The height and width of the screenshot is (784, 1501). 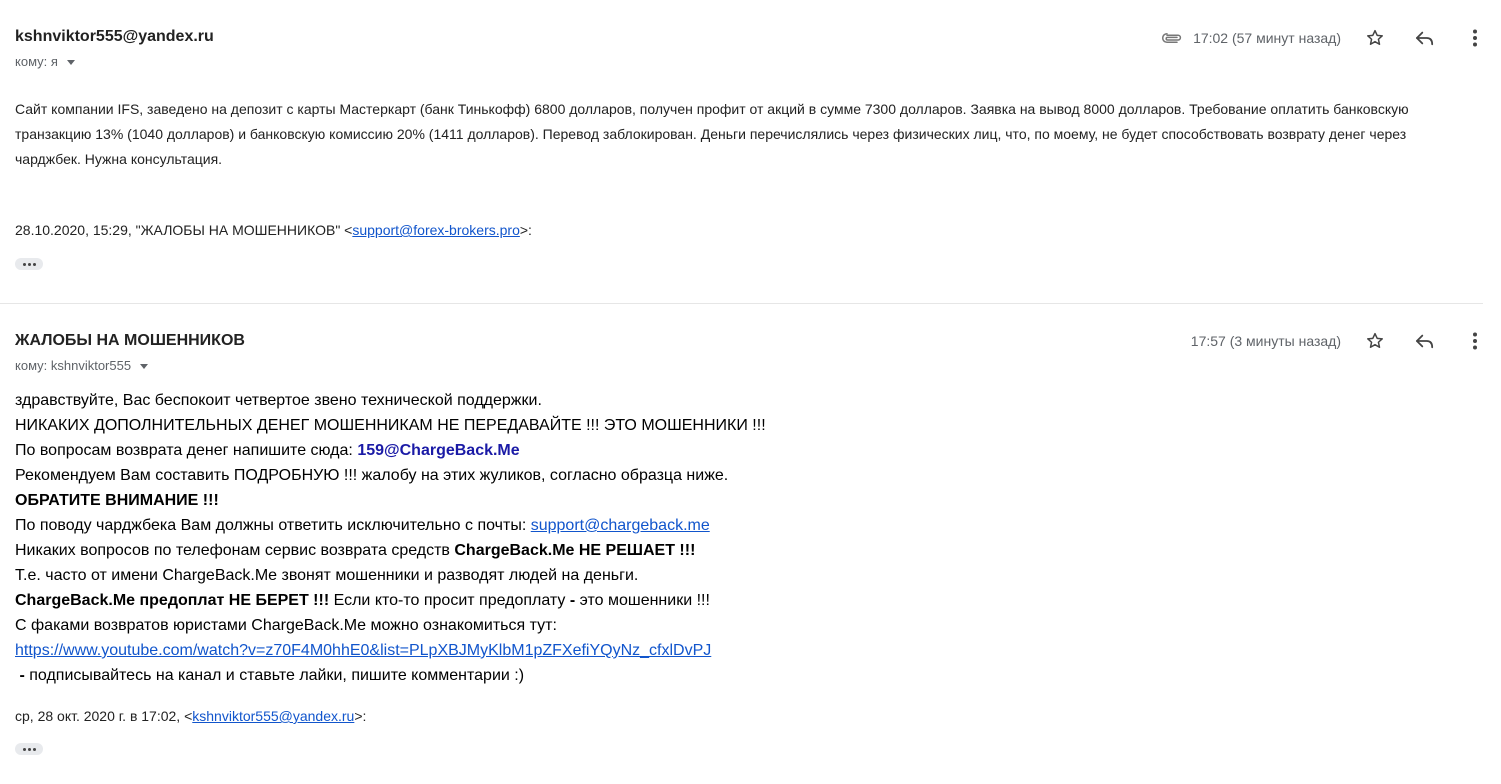 I want to click on body-line: ОБРАТИТЕ ВНИМАНИЕ !!!, so click(x=390, y=500).